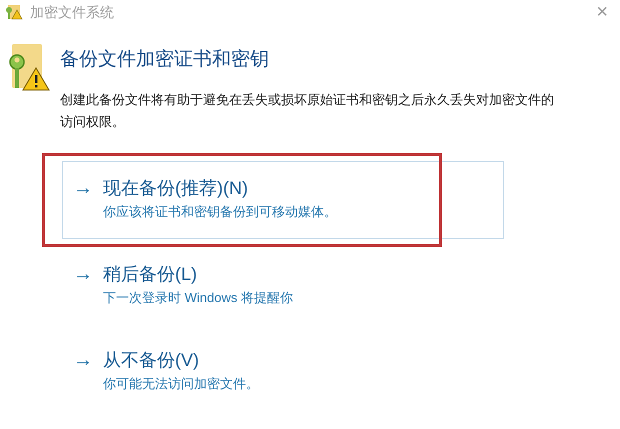 This screenshot has height=429, width=620. I want to click on command-link: → 稍后备份(L) 下一次登录时 Windows 将提醒你, so click(283, 285).